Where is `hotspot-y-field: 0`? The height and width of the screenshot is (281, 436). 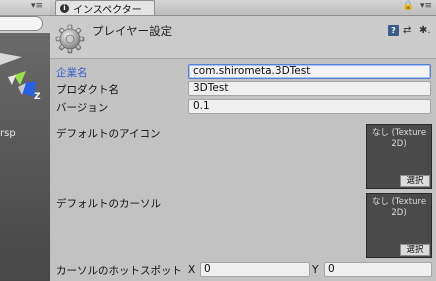 hotspot-y-field: 0 is located at coordinates (378, 269).